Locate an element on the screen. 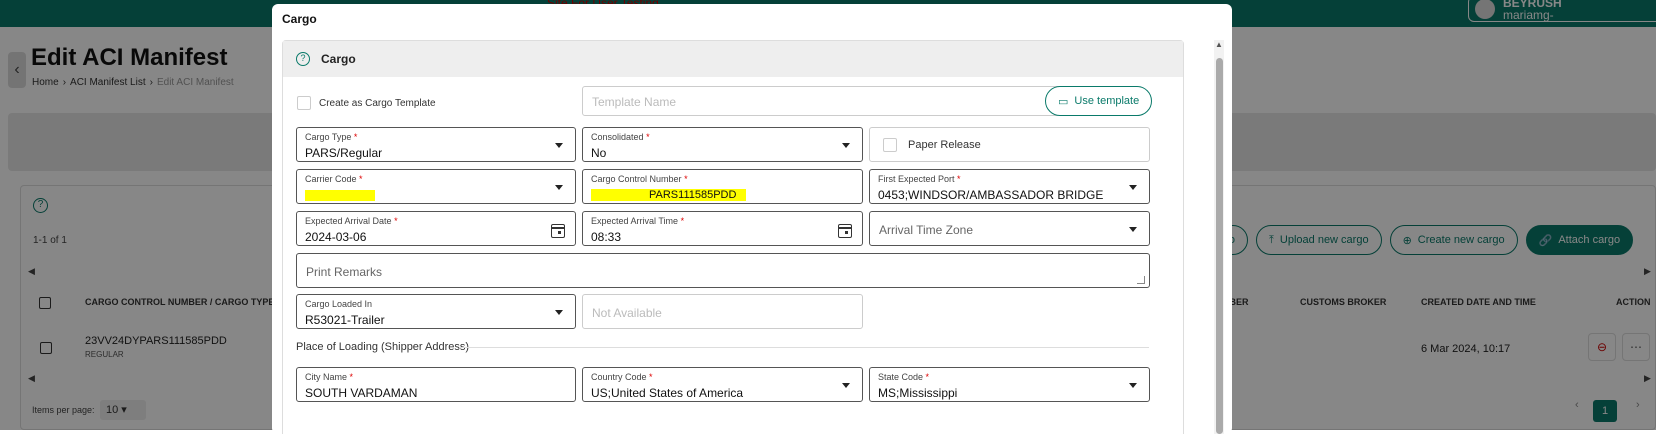 The height and width of the screenshot is (434, 1656). state-select: State Code * MS;Mississippi is located at coordinates (1009, 384).